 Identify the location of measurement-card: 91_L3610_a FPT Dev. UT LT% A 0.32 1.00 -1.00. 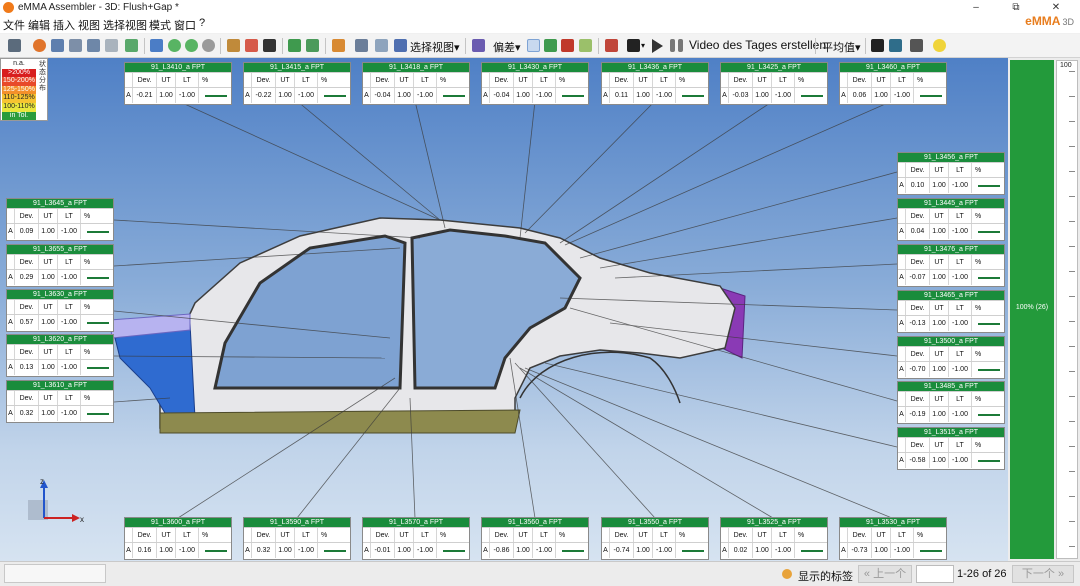
(60, 401).